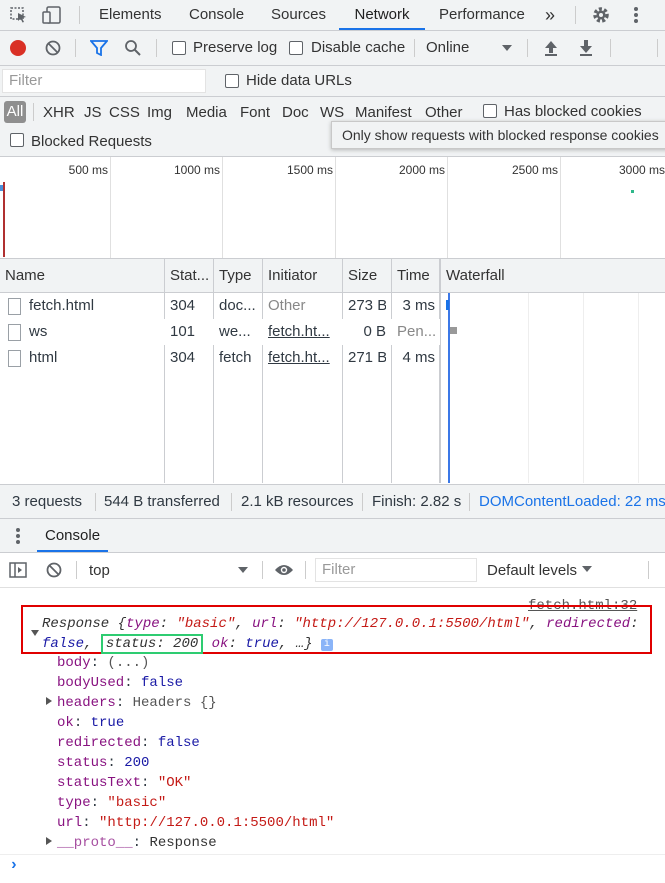 This screenshot has width=665, height=883. Describe the element at coordinates (482, 15) in the screenshot. I see `tab-performance: Performance` at that location.